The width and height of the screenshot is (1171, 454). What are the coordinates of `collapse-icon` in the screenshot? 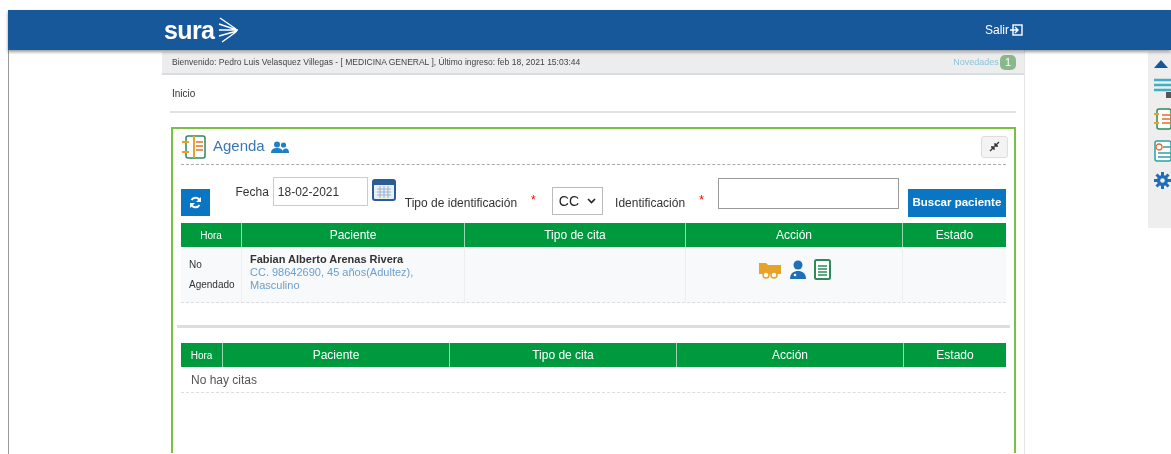 It's located at (994, 146).